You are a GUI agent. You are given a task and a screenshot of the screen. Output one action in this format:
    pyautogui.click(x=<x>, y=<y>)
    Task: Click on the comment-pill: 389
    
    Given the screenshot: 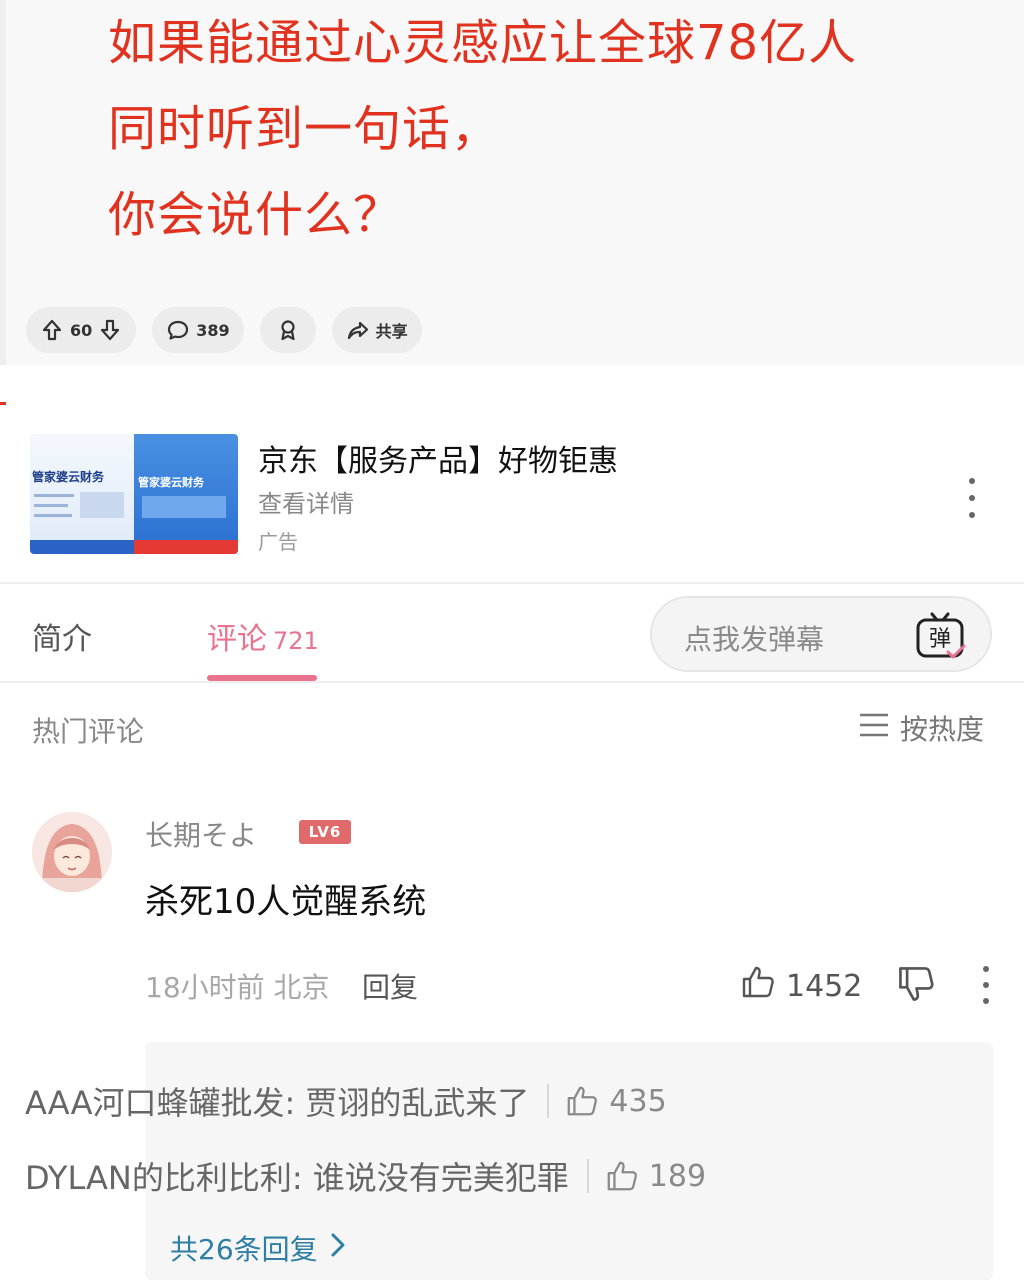 What is the action you would take?
    pyautogui.click(x=198, y=330)
    